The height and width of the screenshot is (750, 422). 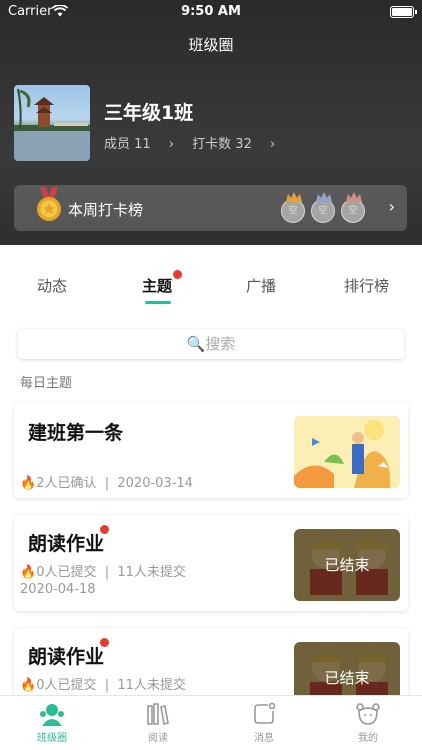 I want to click on members-link: 成员 11 ›, so click(x=139, y=144).